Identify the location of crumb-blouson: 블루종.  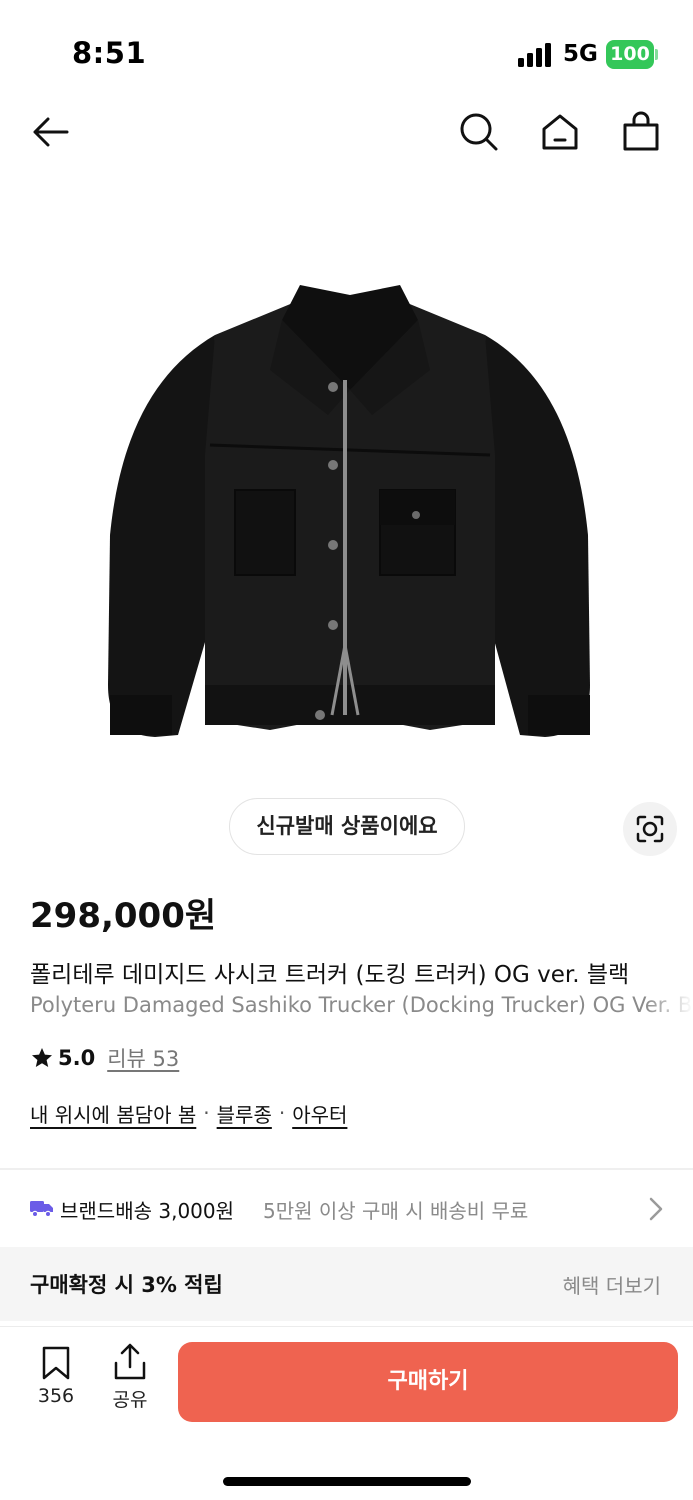
(244, 1113).